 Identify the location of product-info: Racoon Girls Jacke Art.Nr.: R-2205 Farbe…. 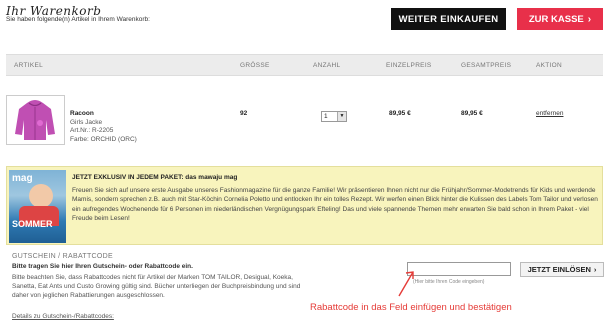
(103, 127).